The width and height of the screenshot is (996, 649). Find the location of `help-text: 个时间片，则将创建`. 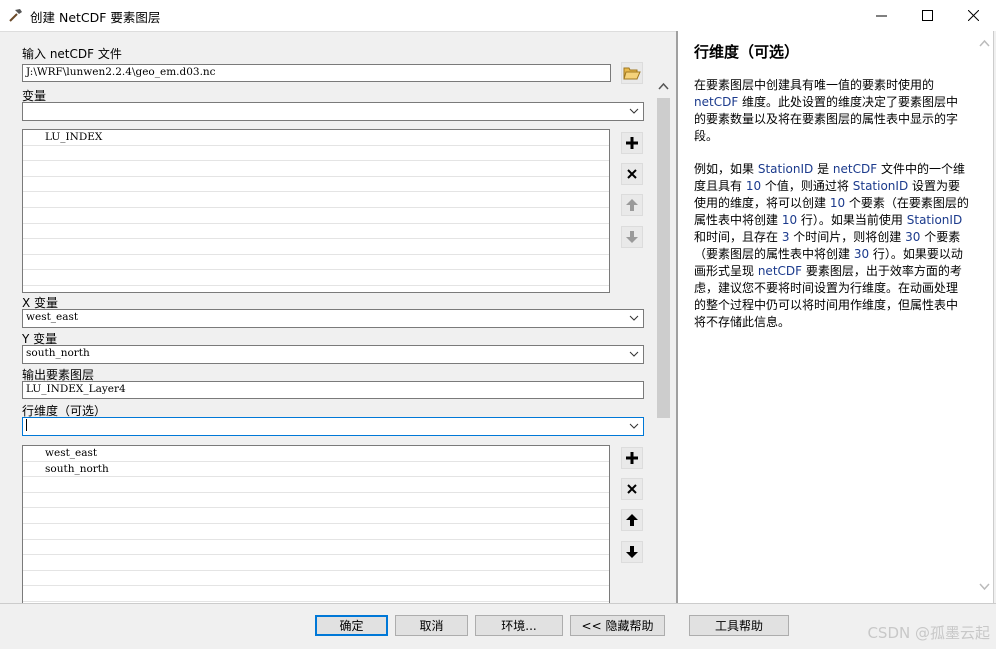

help-text: 个时间片，则将创建 is located at coordinates (847, 237).